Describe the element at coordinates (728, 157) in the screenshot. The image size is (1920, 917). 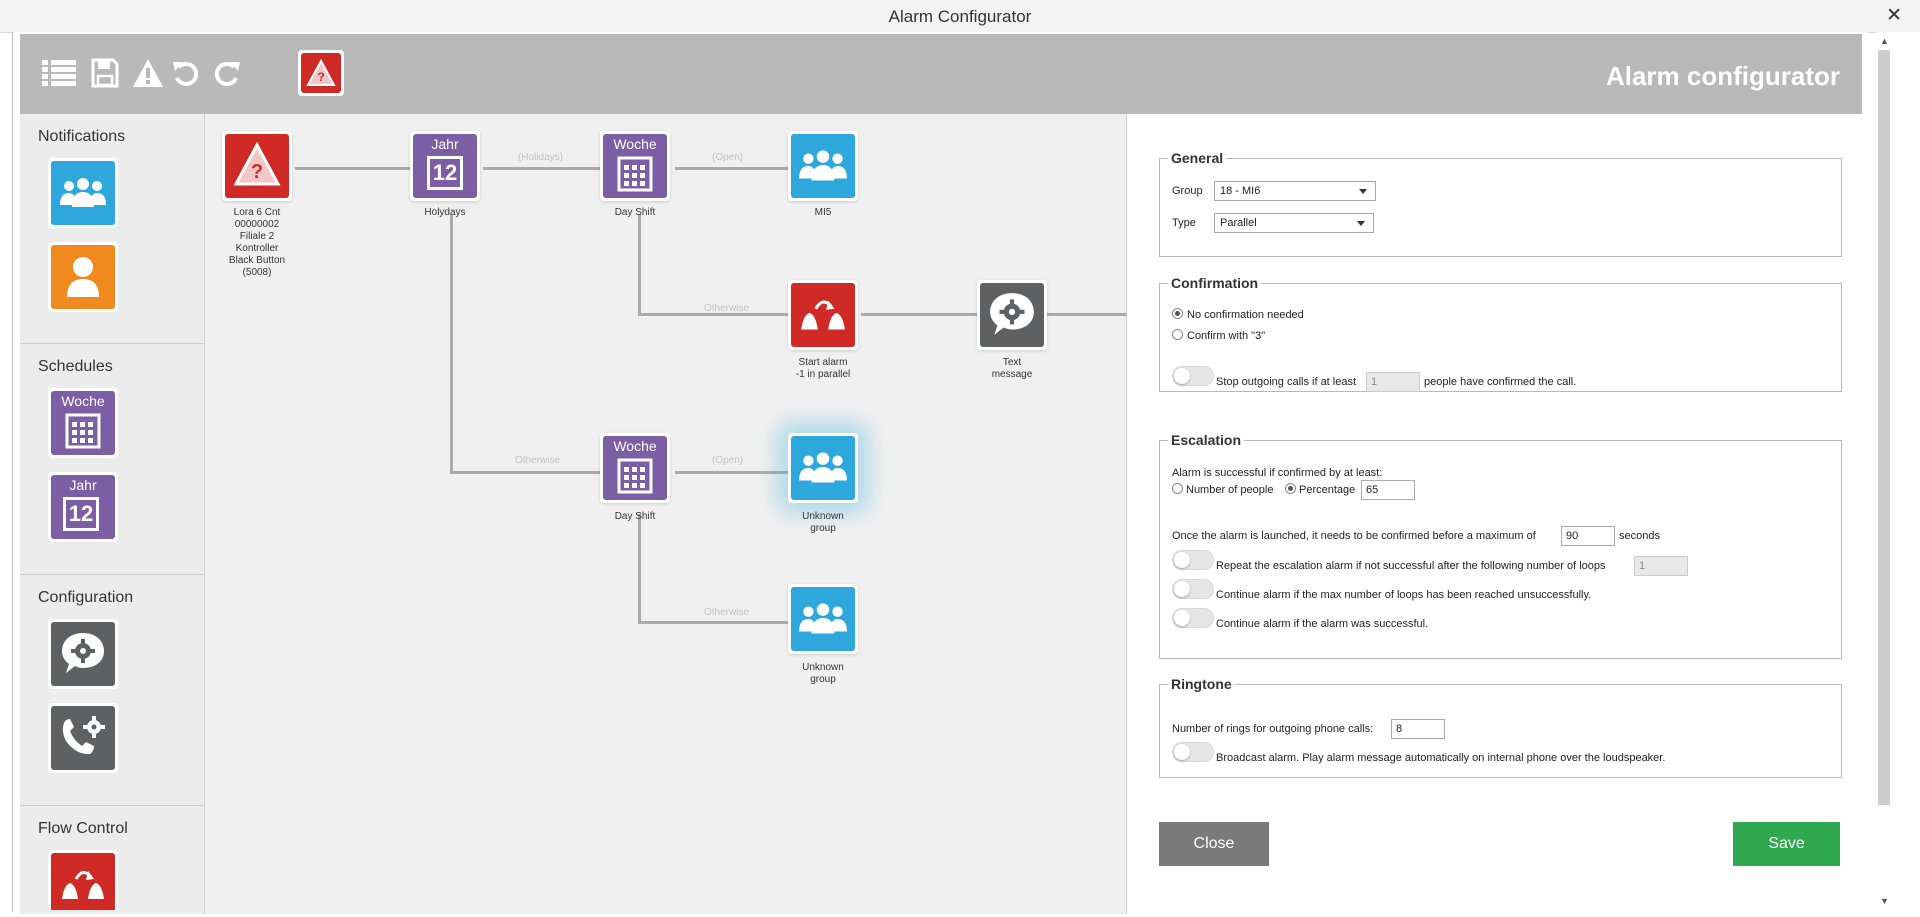
I see `edge-label: (Open)` at that location.